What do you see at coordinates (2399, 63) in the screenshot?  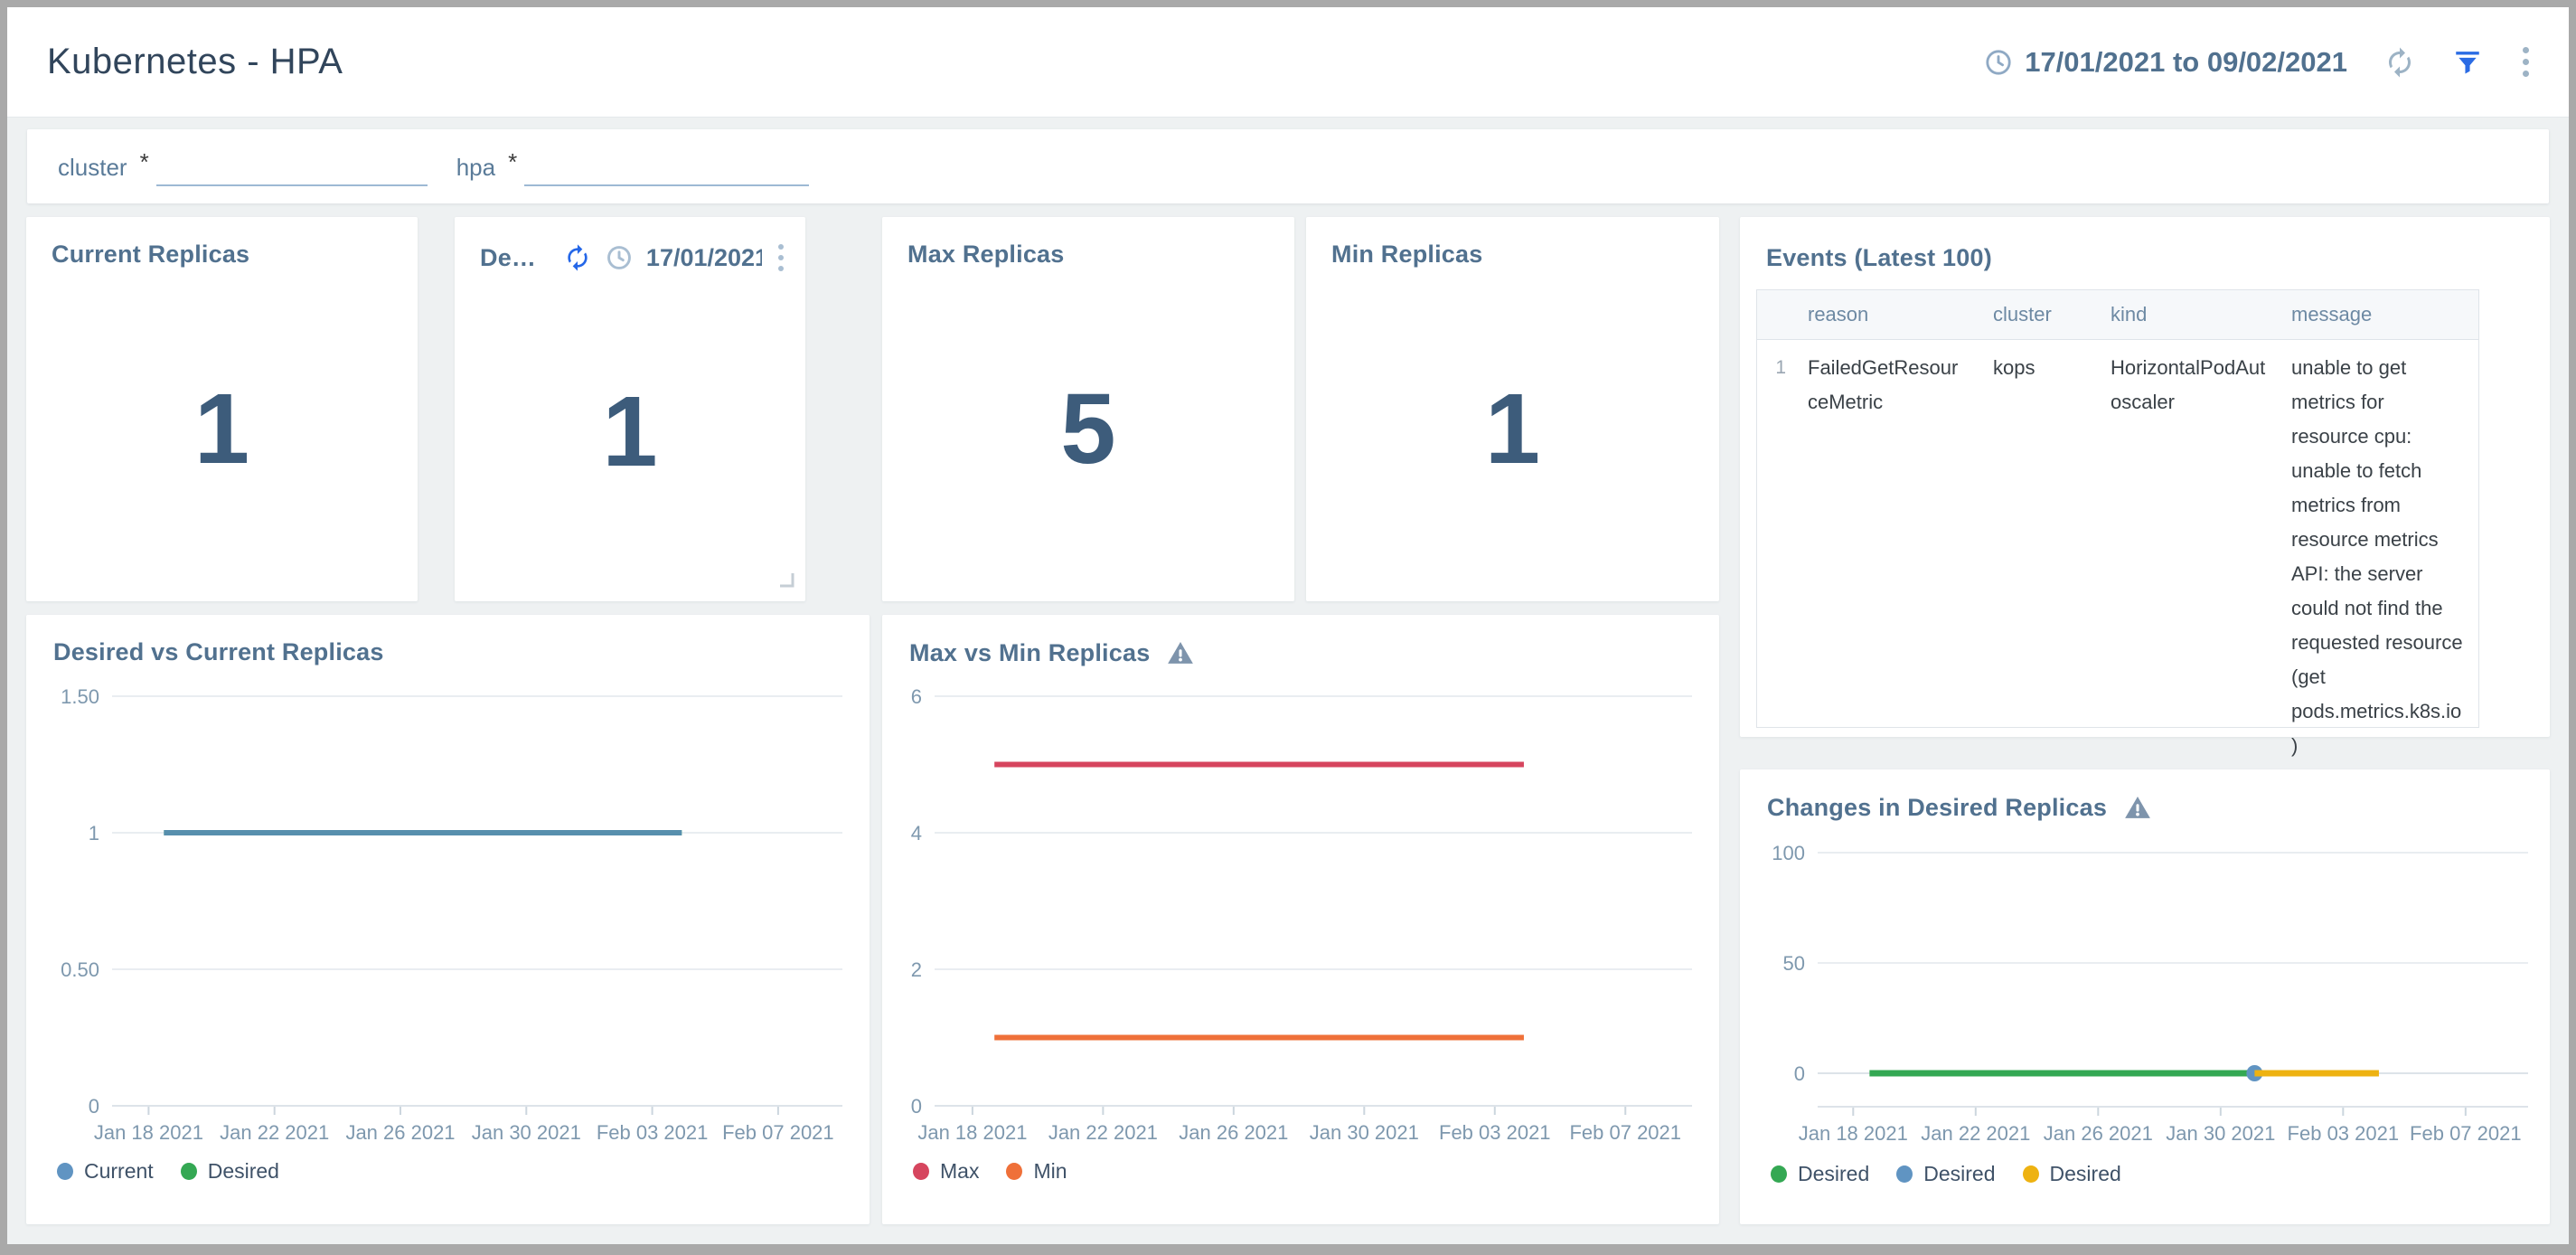 I see `refresh-icon` at bounding box center [2399, 63].